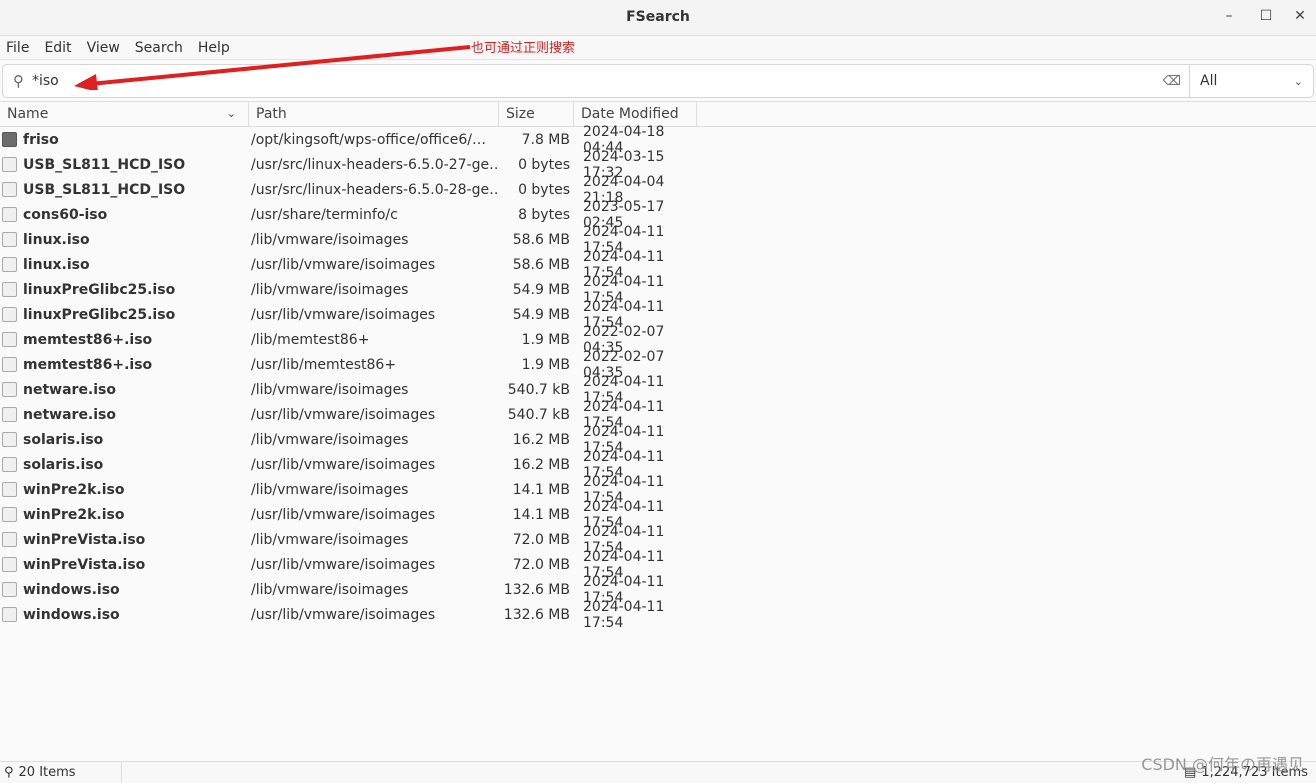 The height and width of the screenshot is (783, 1316). I want to click on cell-name: winPre2k.iso, so click(124, 490).